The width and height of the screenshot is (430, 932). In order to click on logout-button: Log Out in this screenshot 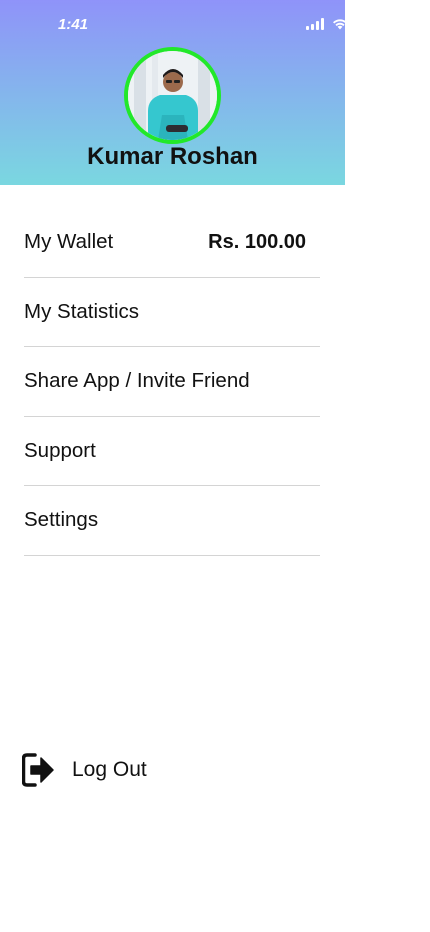, I will do `click(84, 770)`.